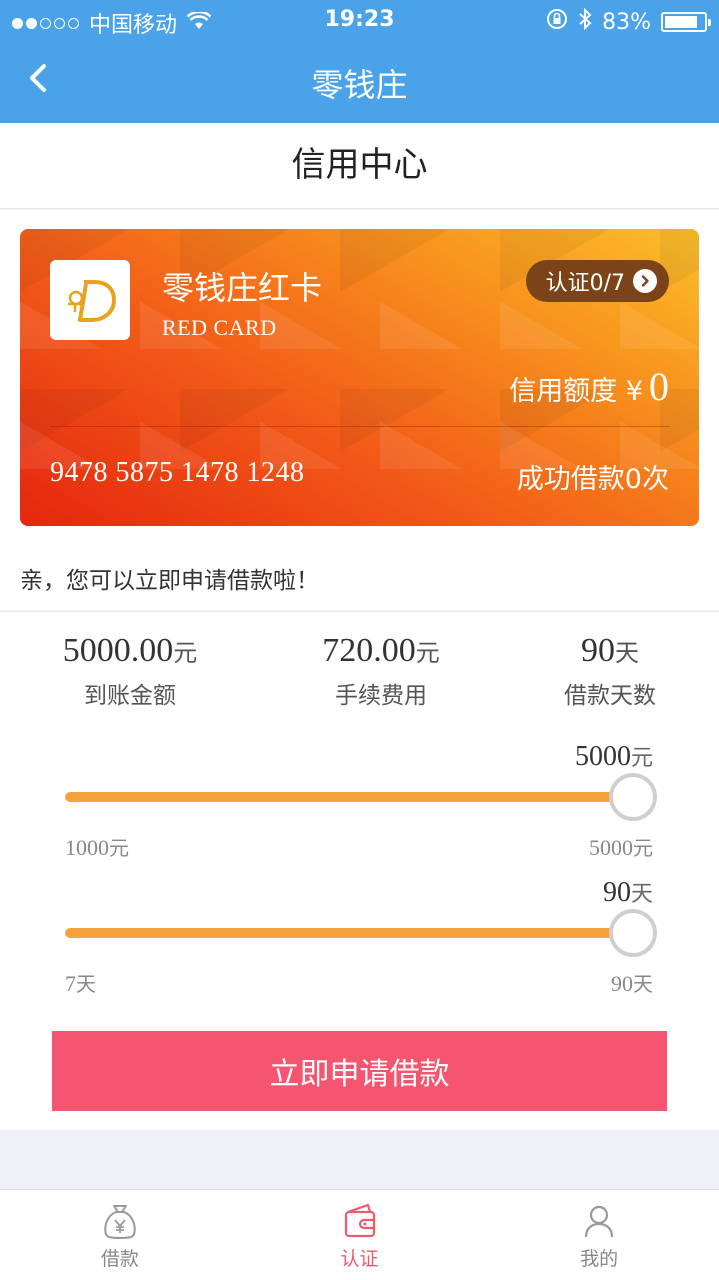  I want to click on chevron-right-icon, so click(645, 281).